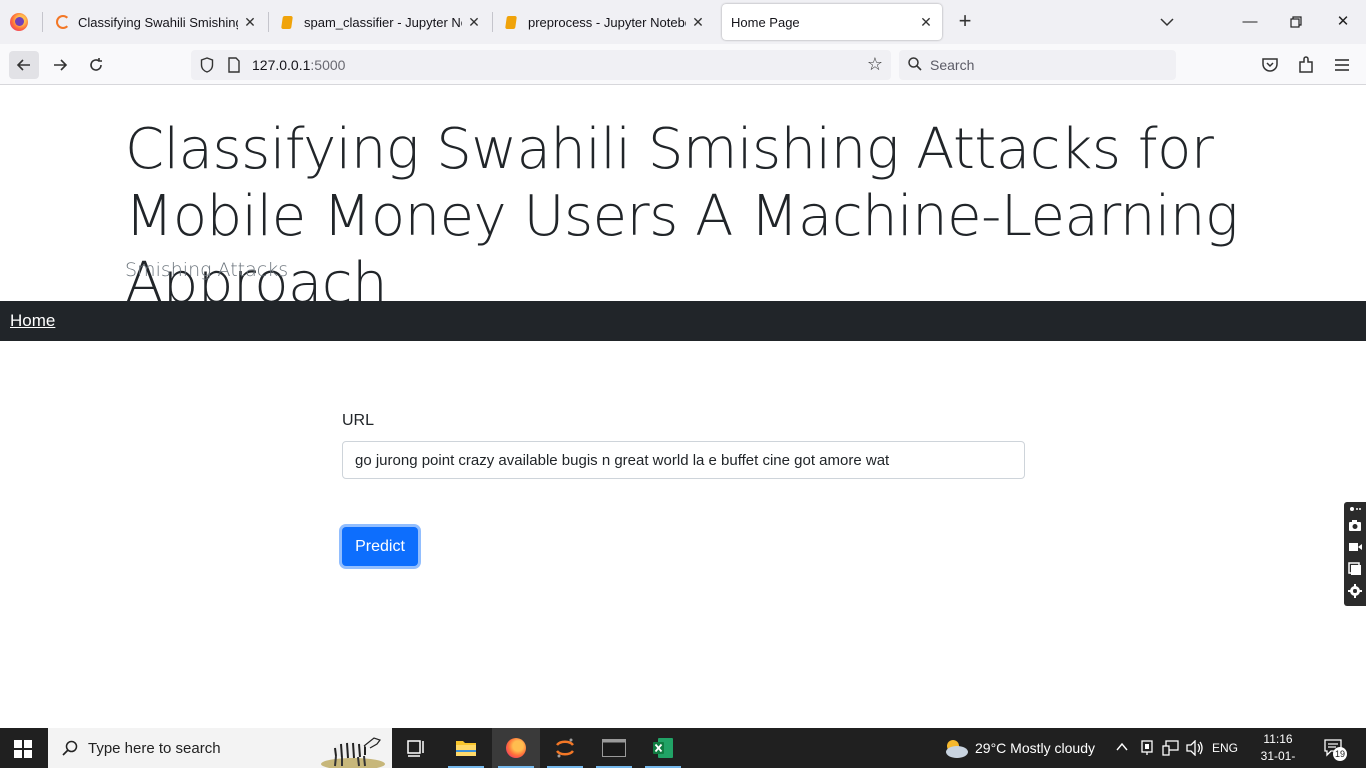  What do you see at coordinates (1270, 65) in the screenshot?
I see `pocket-icon` at bounding box center [1270, 65].